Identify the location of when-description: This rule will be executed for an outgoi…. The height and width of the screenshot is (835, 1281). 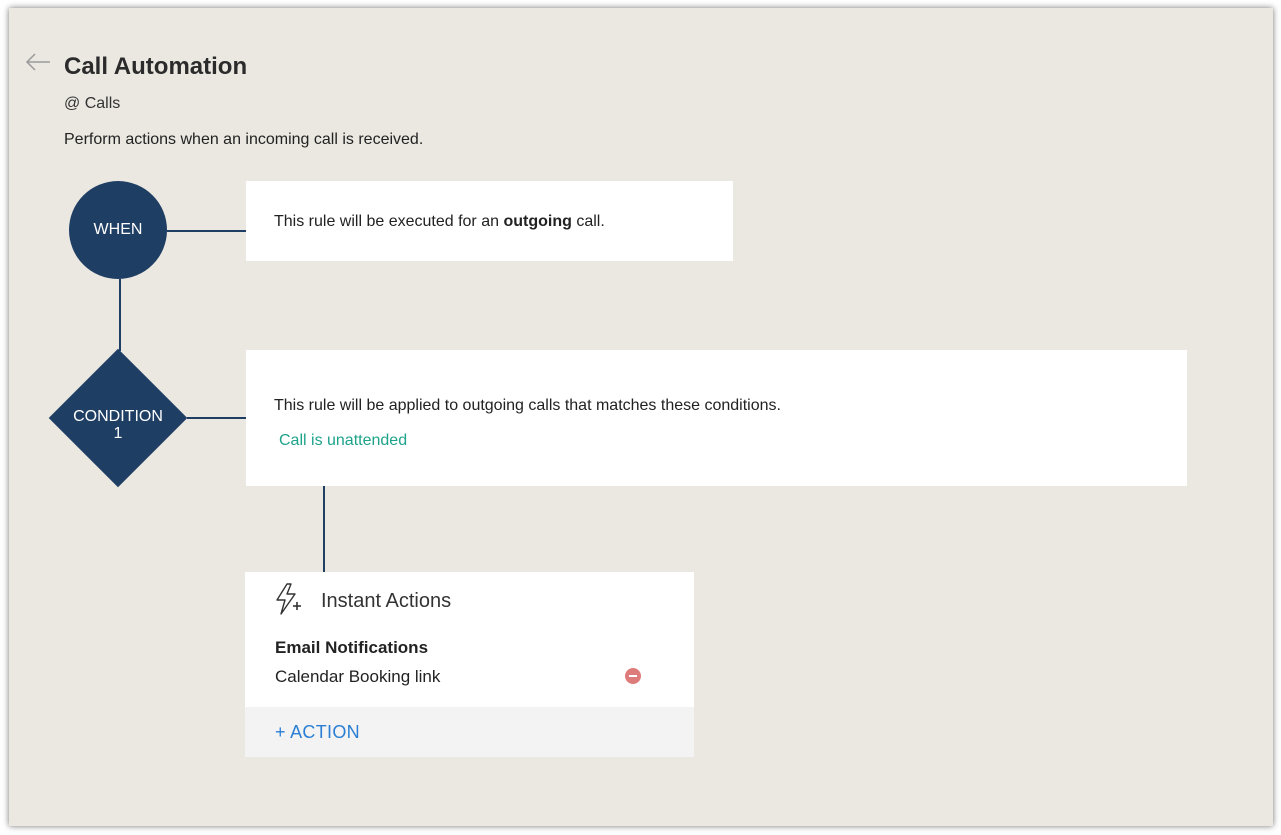
(439, 222).